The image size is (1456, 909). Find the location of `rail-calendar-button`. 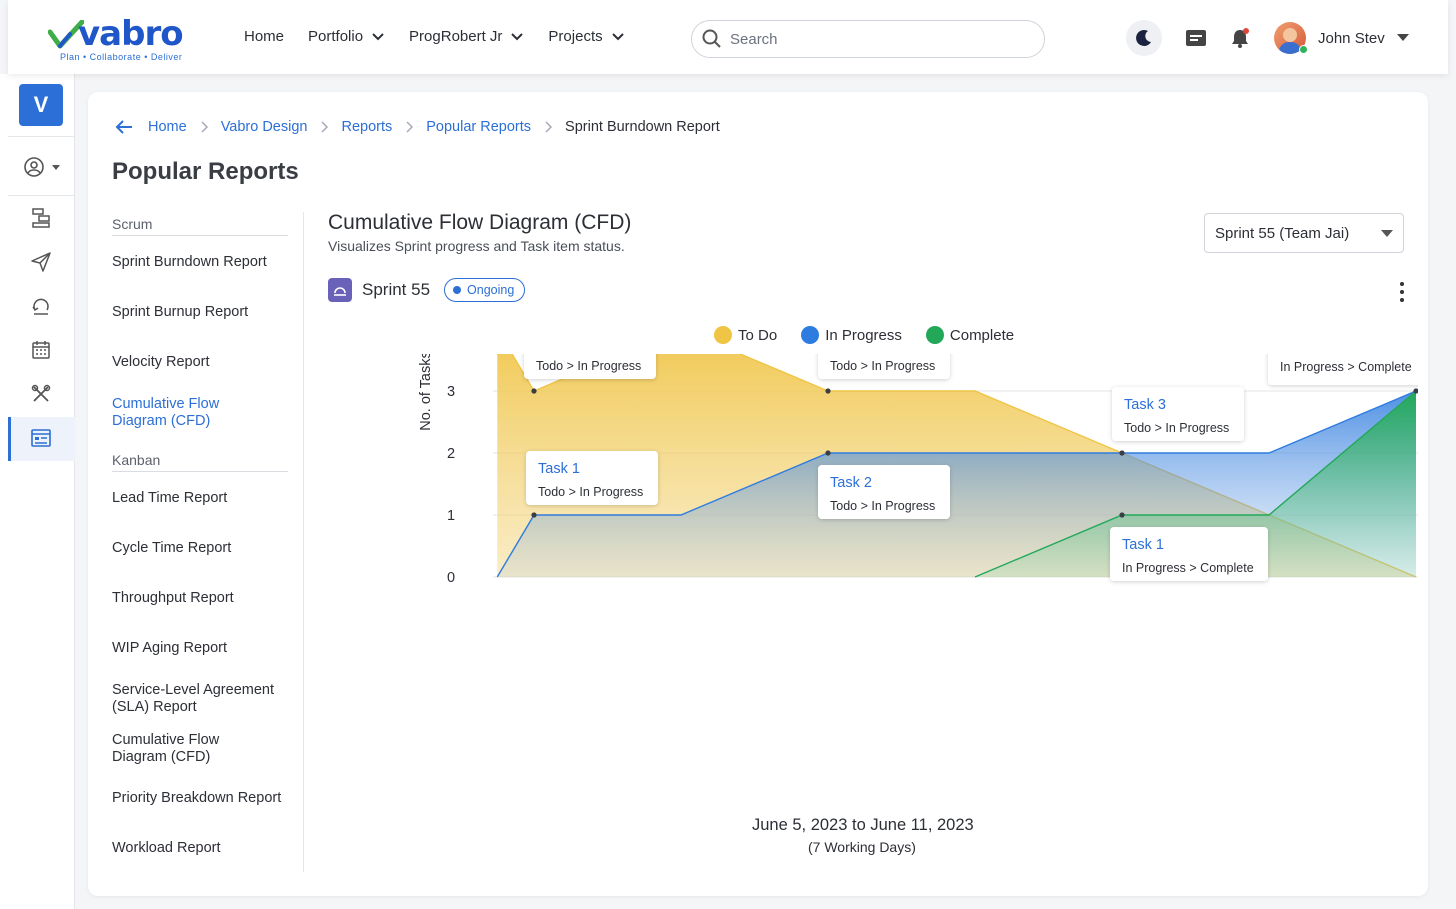

rail-calendar-button is located at coordinates (41, 350).